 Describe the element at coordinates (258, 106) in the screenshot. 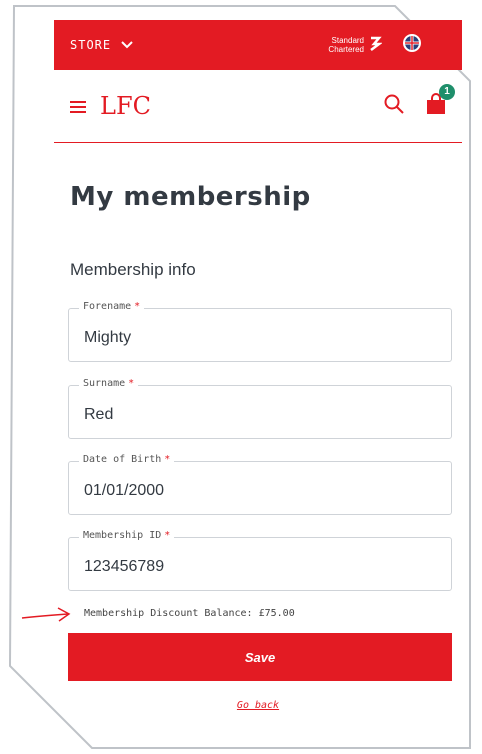

I see `site-header: LFC 1` at that location.